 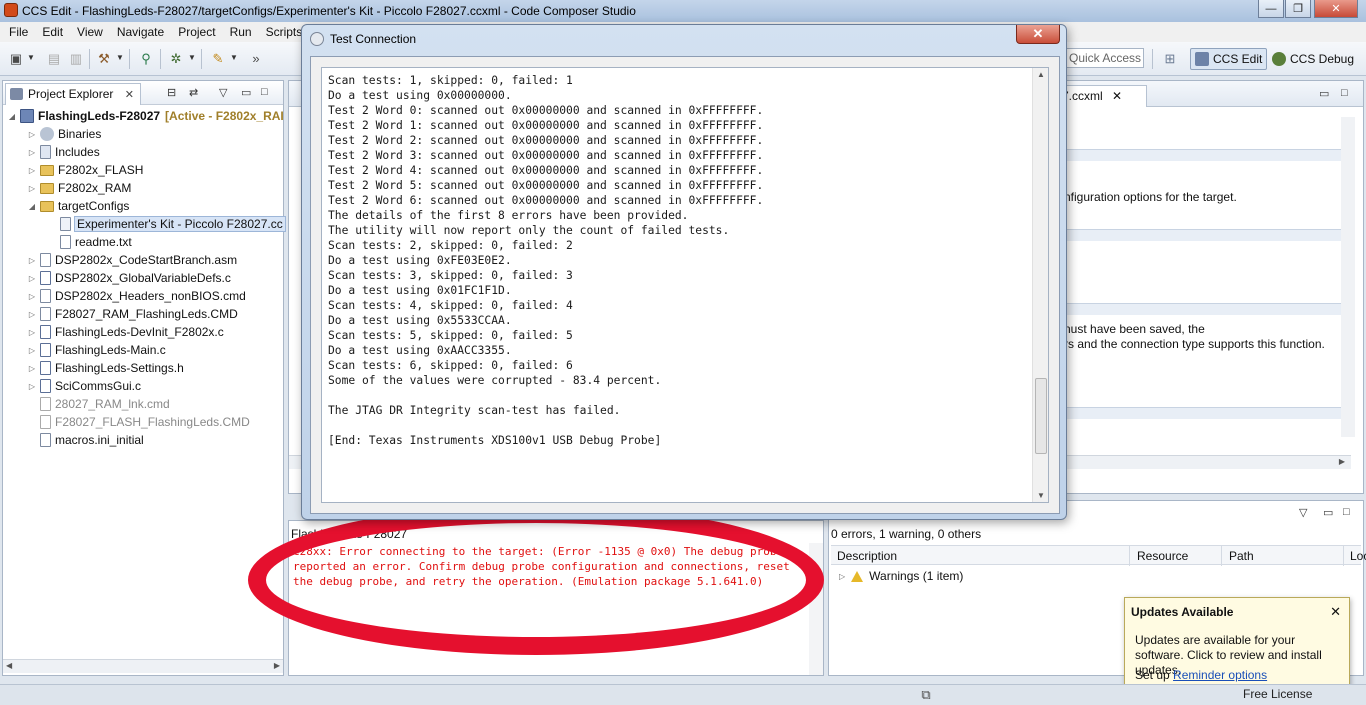 I want to click on status-bar: ⧉ Free License, so click(x=683, y=694).